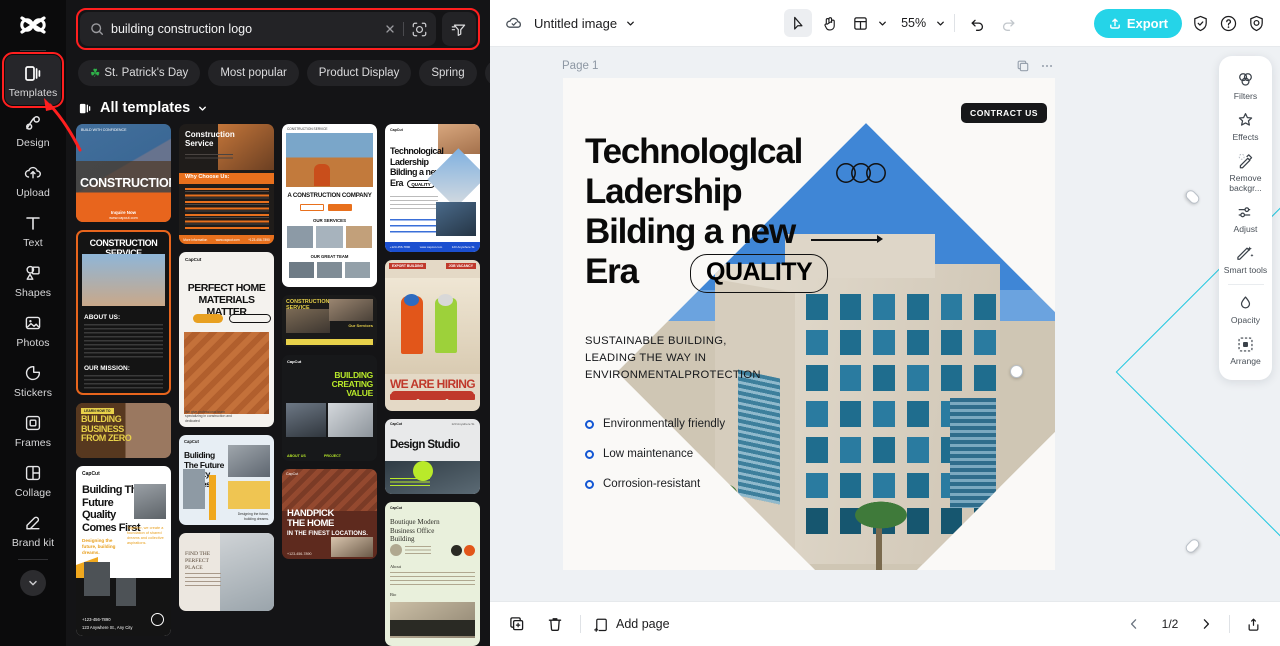 Image resolution: width=1280 pixels, height=646 pixels. What do you see at coordinates (555, 624) in the screenshot?
I see `delete-page-button` at bounding box center [555, 624].